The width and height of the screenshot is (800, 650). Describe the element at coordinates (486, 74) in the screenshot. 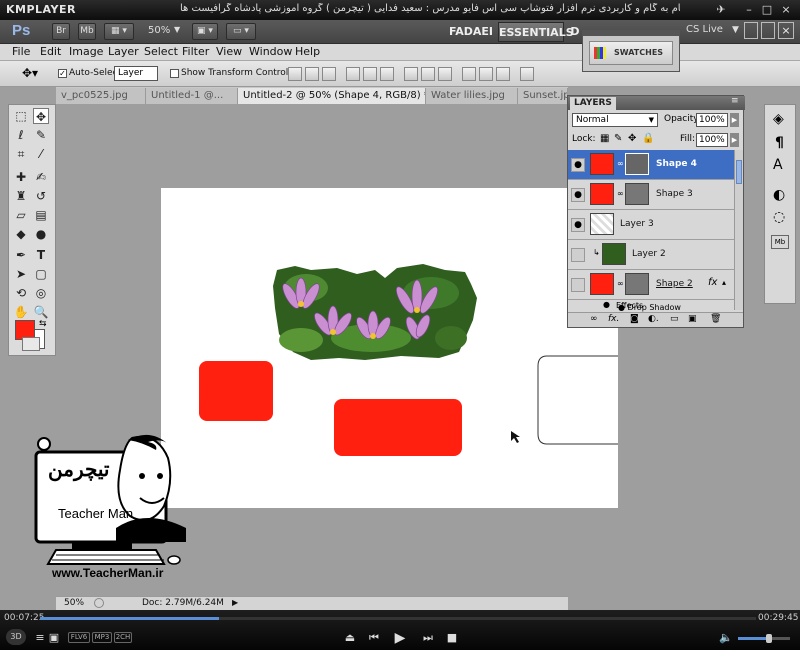

I see `distribute-hcenter-icon` at that location.